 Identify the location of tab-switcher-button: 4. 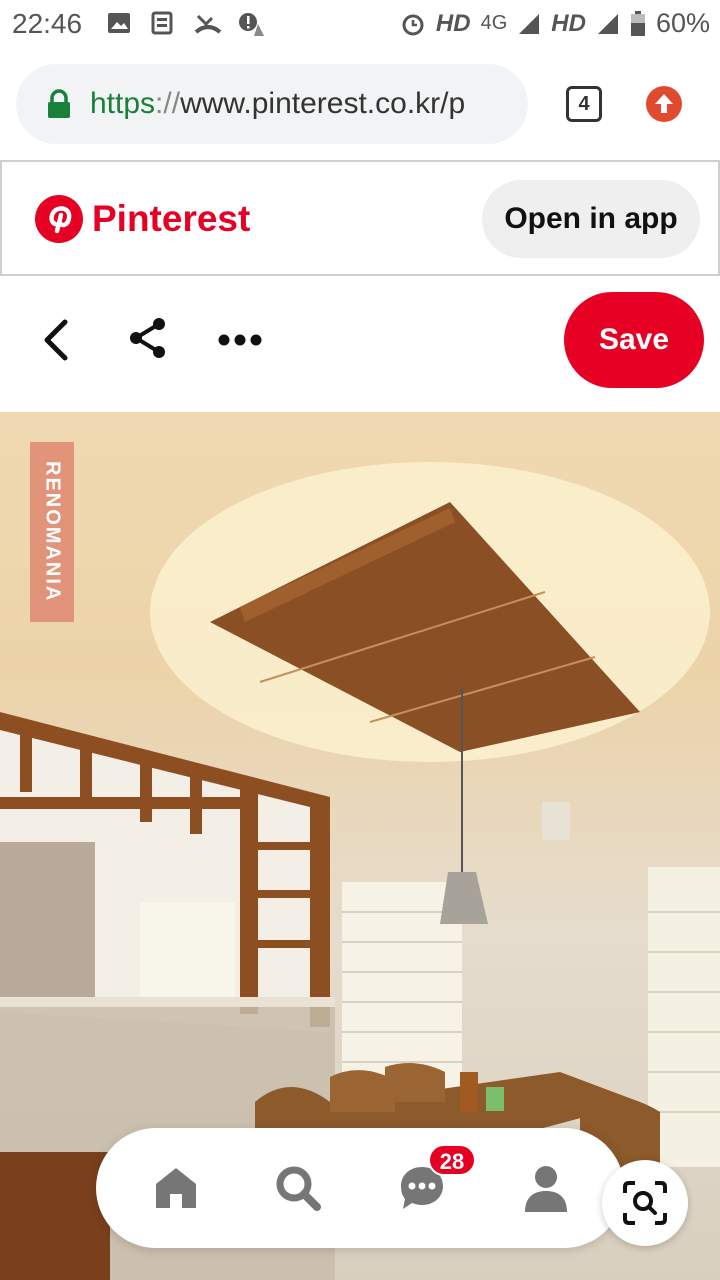
(584, 104).